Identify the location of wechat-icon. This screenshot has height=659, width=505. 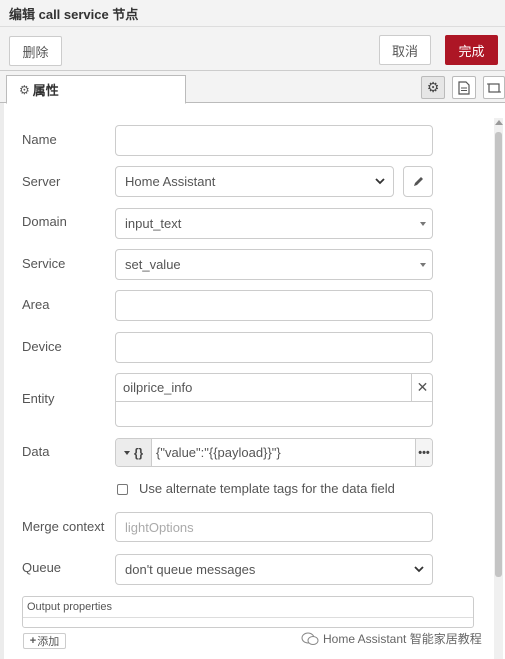
(310, 638).